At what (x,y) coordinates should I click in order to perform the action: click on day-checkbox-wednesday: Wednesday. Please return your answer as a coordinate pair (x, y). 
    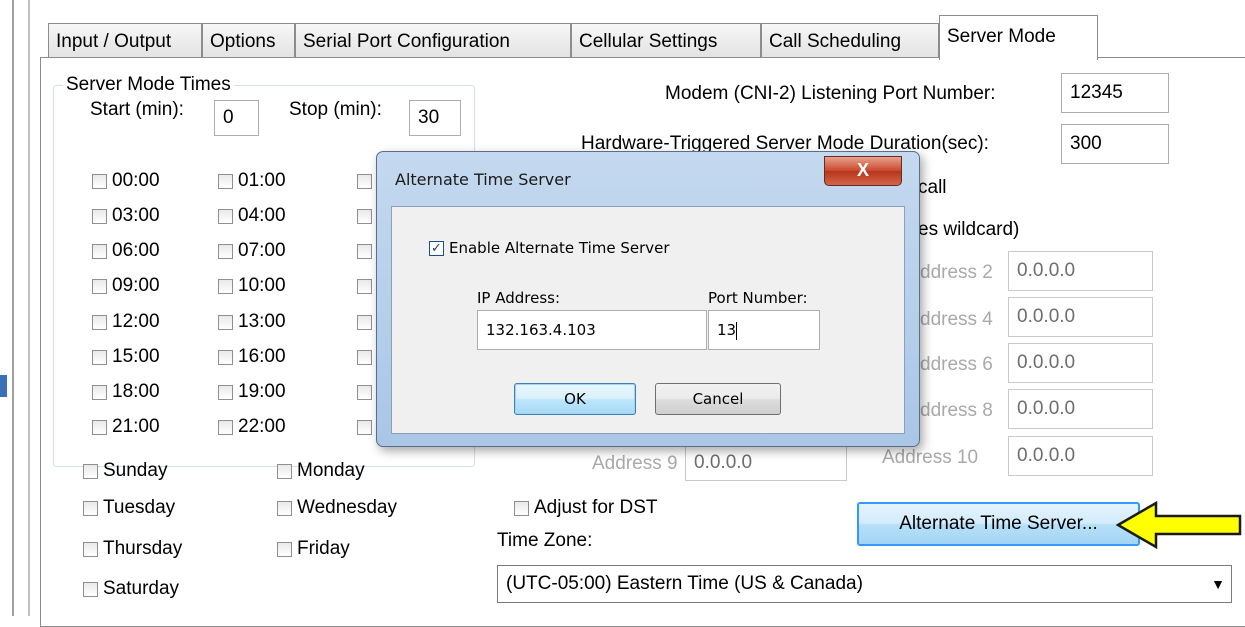
    Looking at the image, I should click on (337, 508).